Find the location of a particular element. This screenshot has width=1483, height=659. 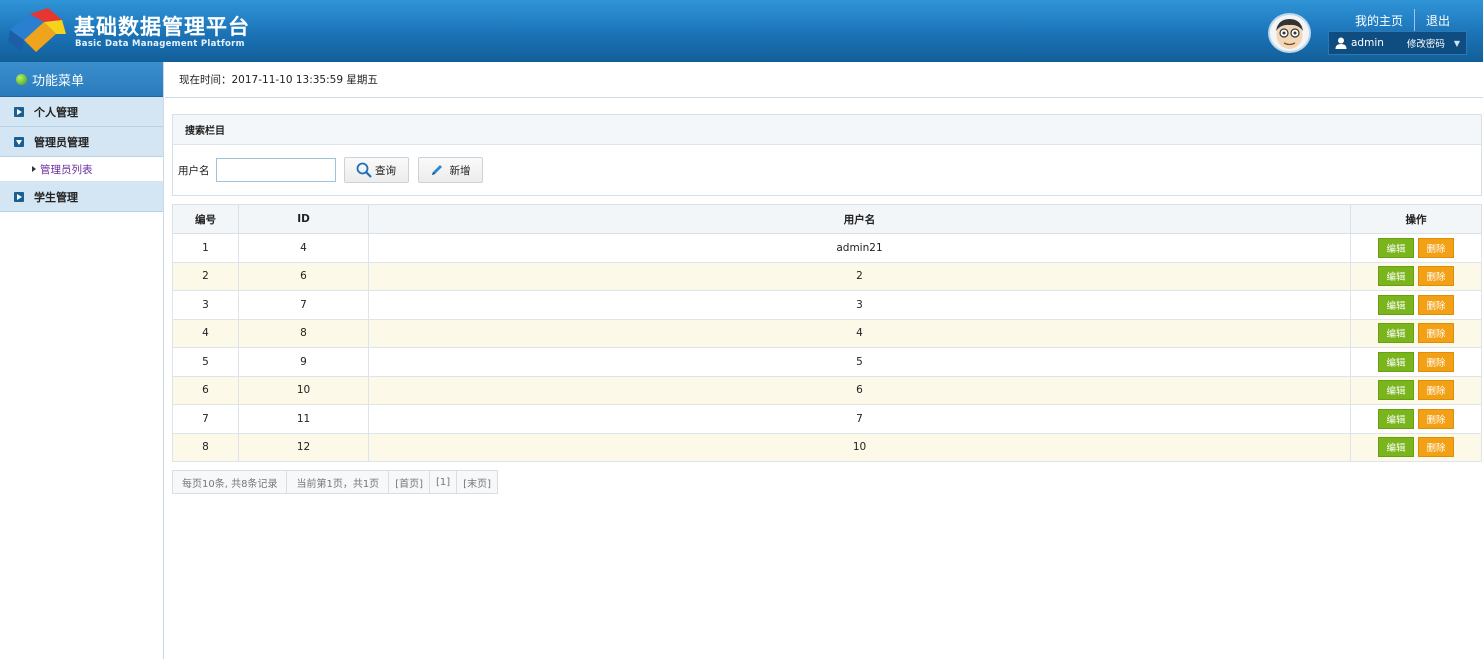

sidebar-group-admin: 管理员管理 is located at coordinates (81, 142).